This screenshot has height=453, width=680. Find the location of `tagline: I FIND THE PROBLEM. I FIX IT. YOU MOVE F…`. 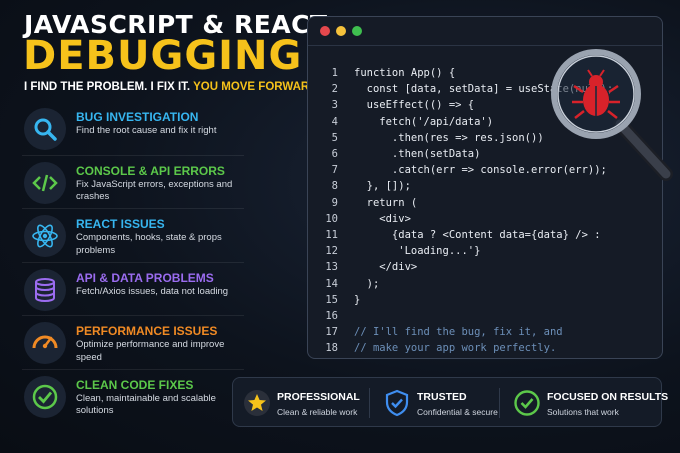

tagline: I FIND THE PROBLEM. I FIX IT. YOU MOVE F… is located at coordinates (172, 87).